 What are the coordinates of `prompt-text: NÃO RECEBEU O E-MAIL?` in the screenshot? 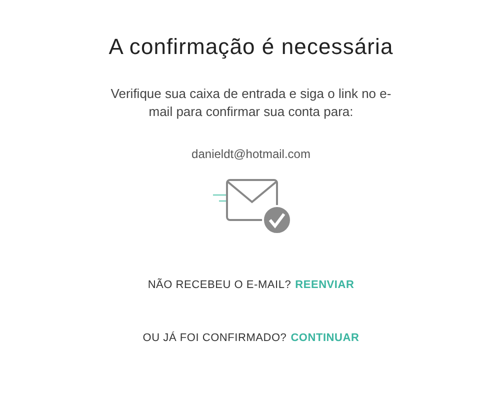 It's located at (220, 285).